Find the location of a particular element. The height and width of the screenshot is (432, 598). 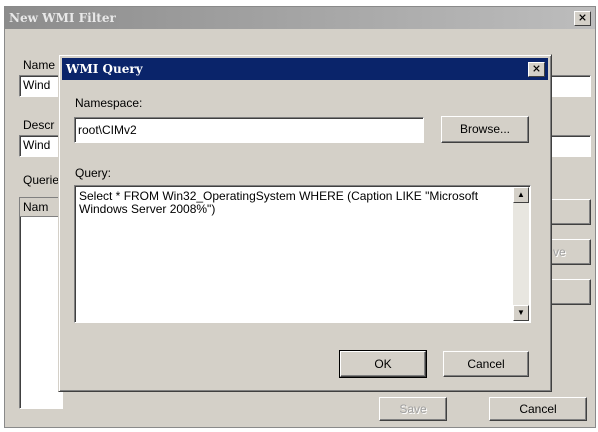

query-scrollbar: ▲ ▼ is located at coordinates (521, 254).